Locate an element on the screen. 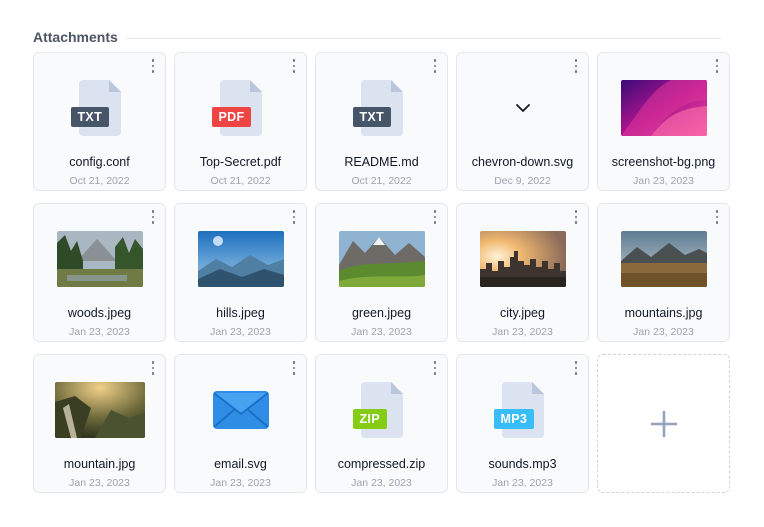 This screenshot has width=764, height=527. file-name: city.jpeg is located at coordinates (522, 313).